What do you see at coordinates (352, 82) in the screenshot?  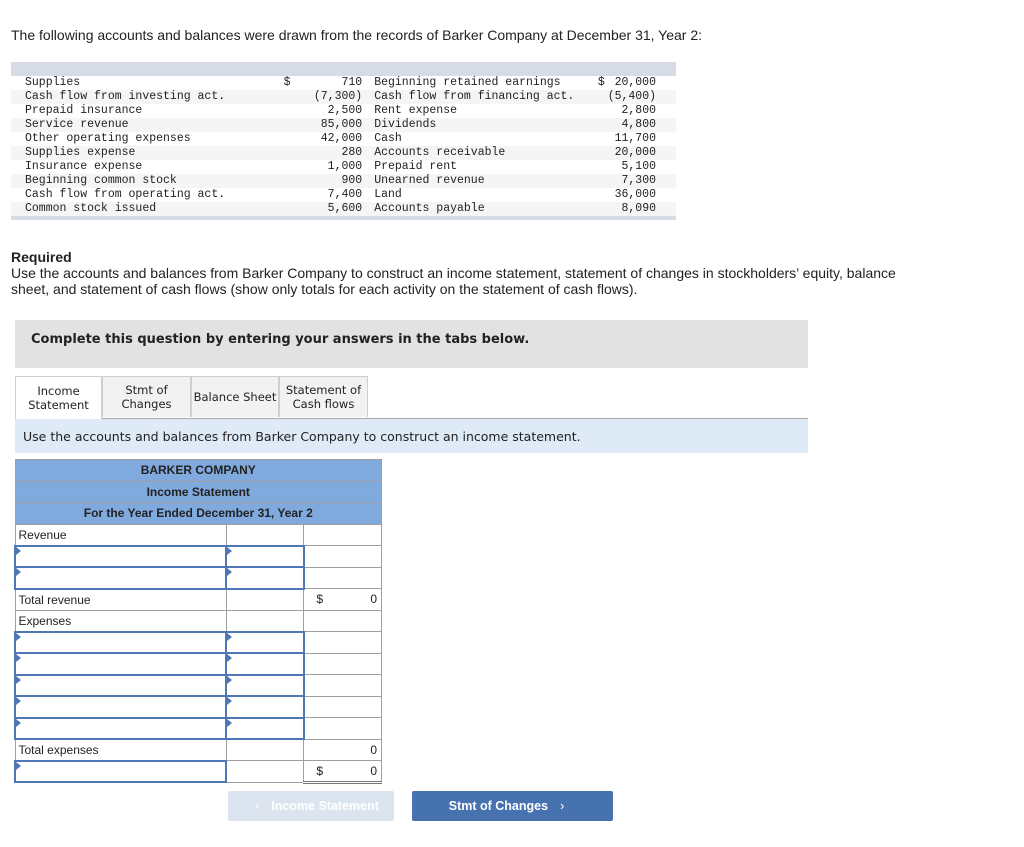 I see `account-balance: 710` at bounding box center [352, 82].